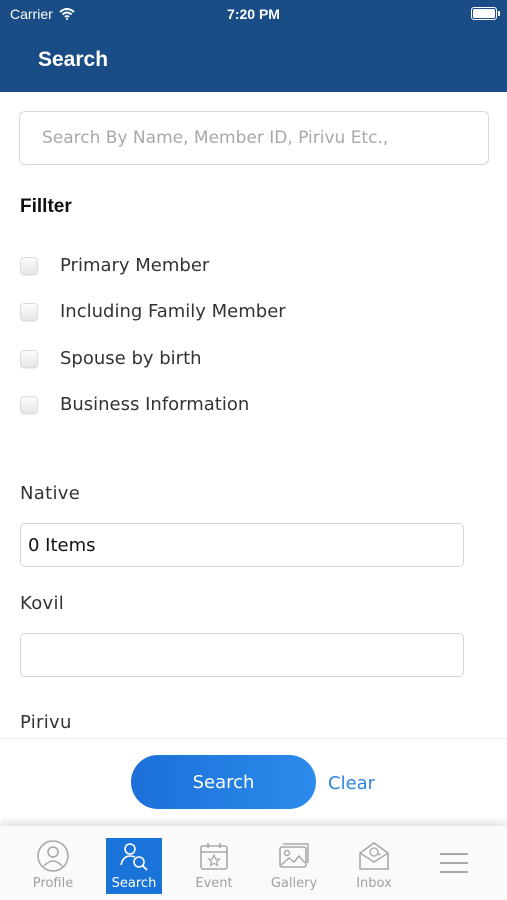 This screenshot has height=900, width=507. I want to click on tab-search: Search, so click(134, 866).